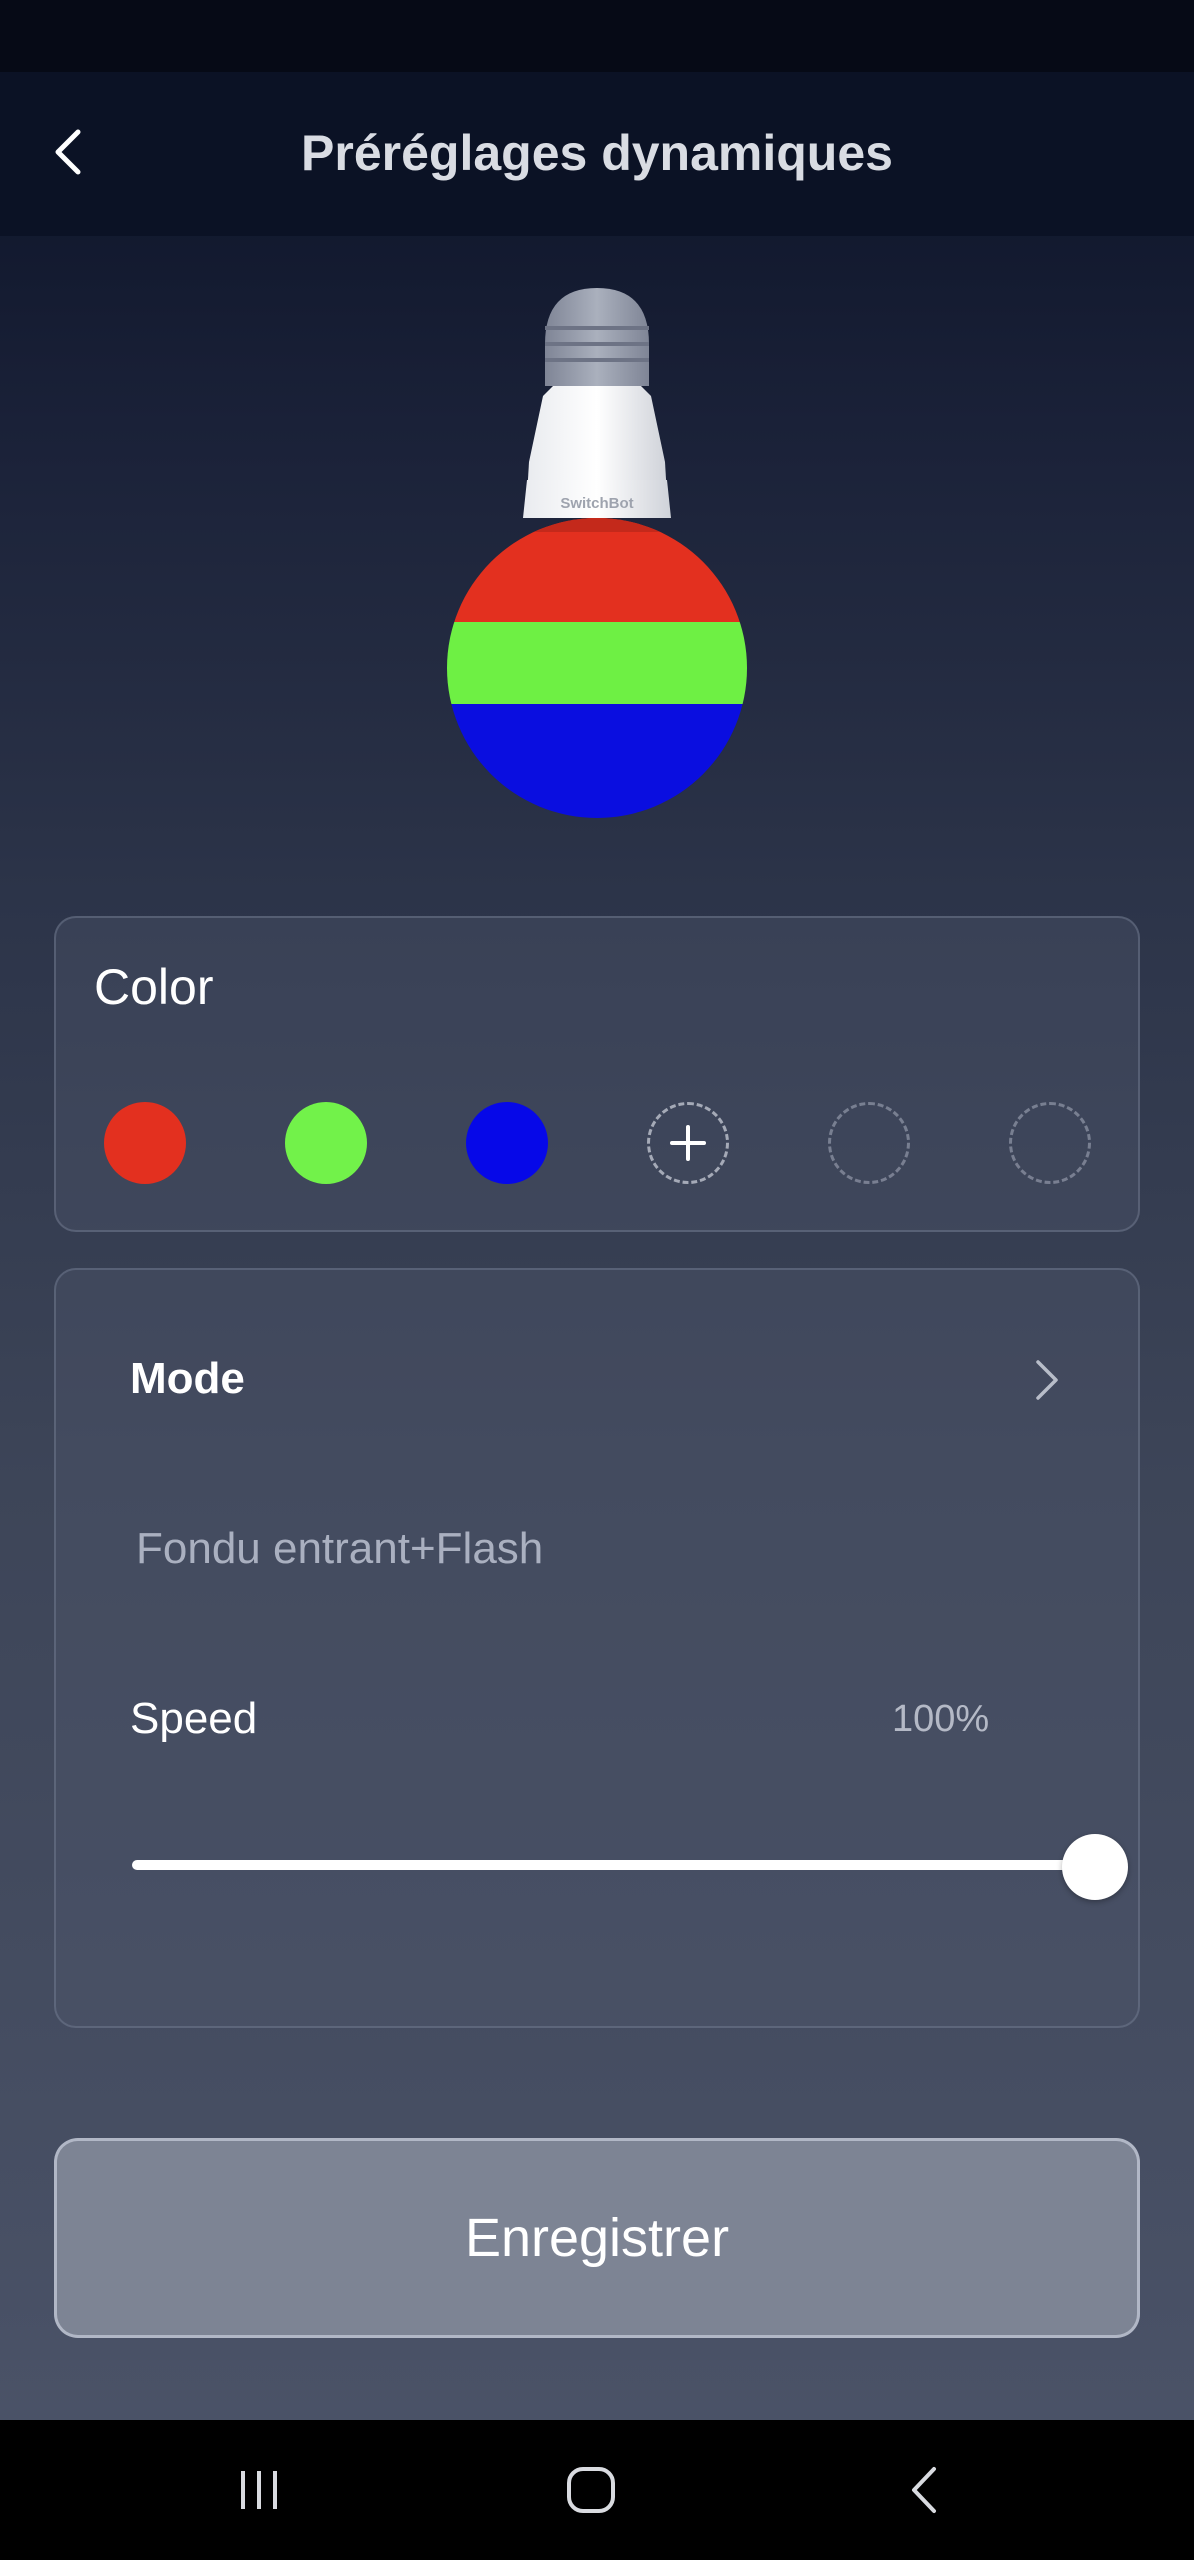 This screenshot has height=2560, width=1194. What do you see at coordinates (627, 1865) in the screenshot?
I see `speed-slider-track` at bounding box center [627, 1865].